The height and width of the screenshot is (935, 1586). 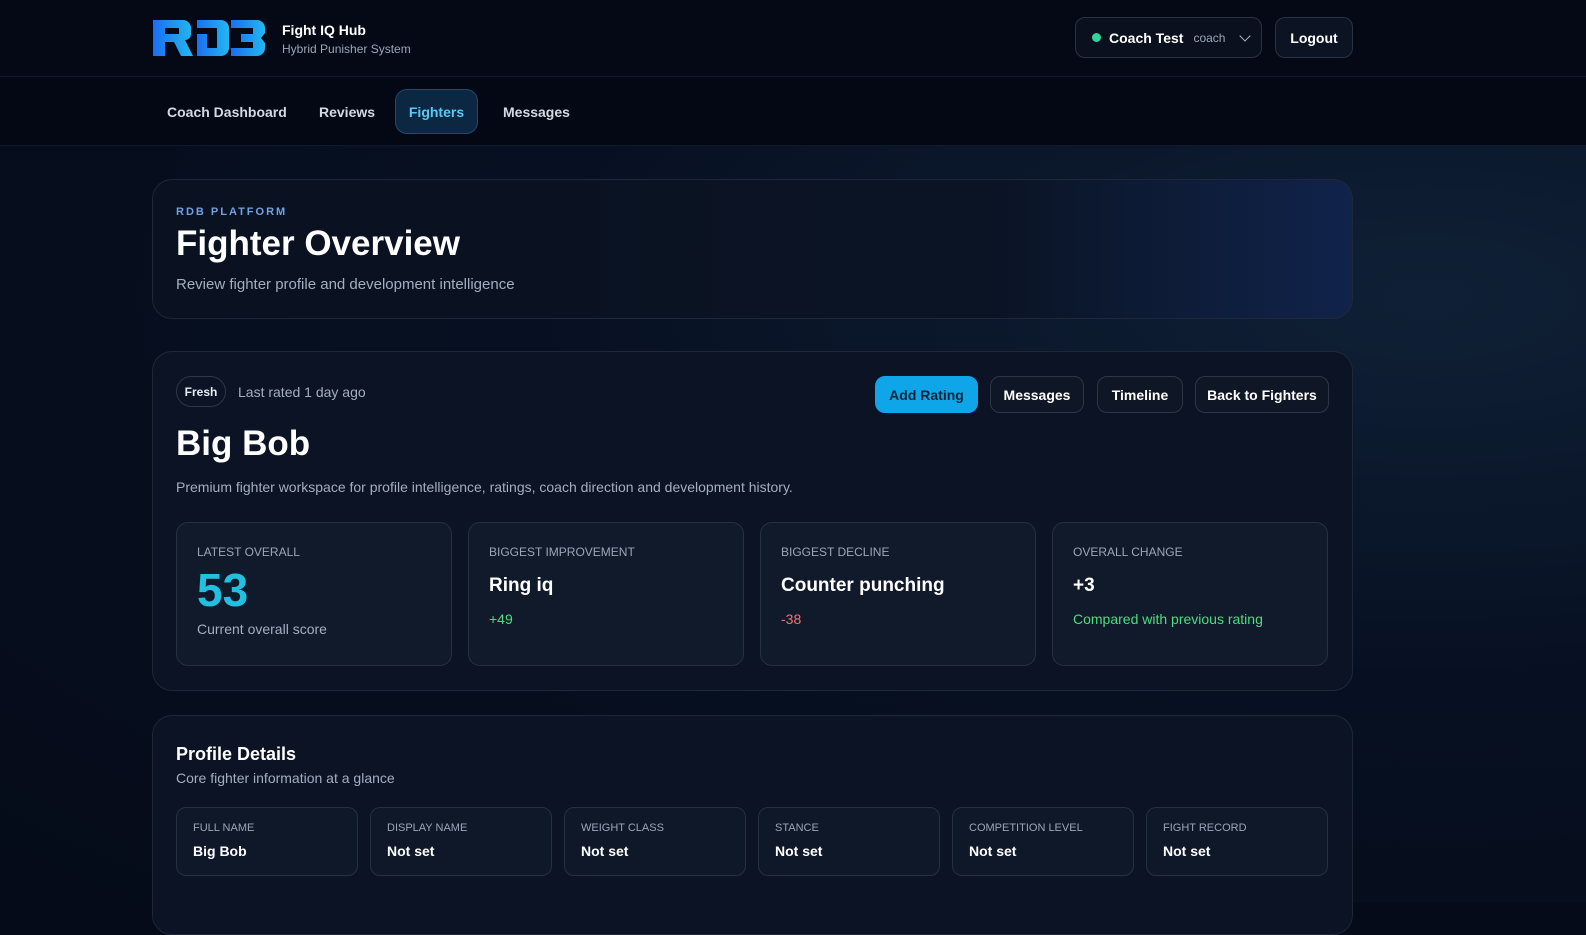 I want to click on nav-coach-dashboard: Coach Dashboard, so click(x=227, y=111).